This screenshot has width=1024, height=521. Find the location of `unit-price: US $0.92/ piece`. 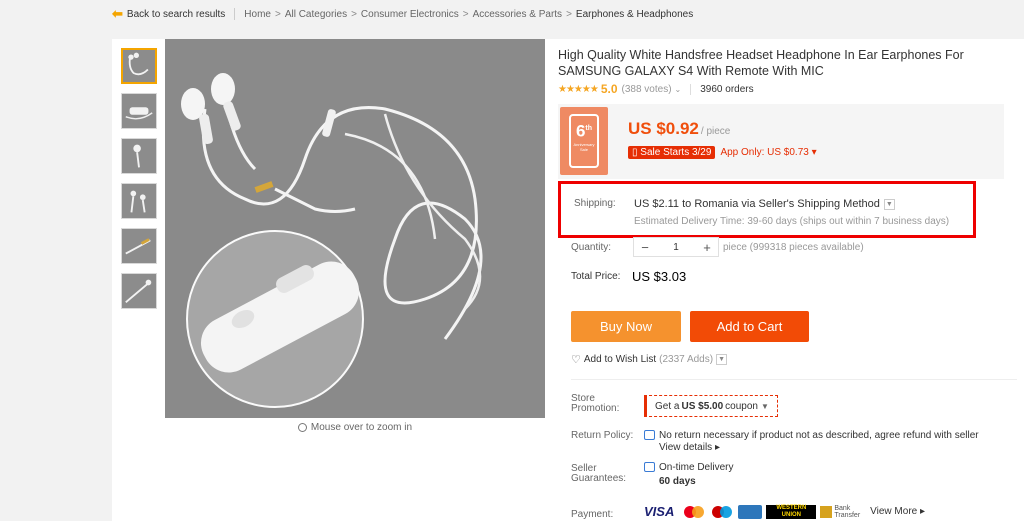

unit-price: US $0.92/ piece is located at coordinates (679, 129).